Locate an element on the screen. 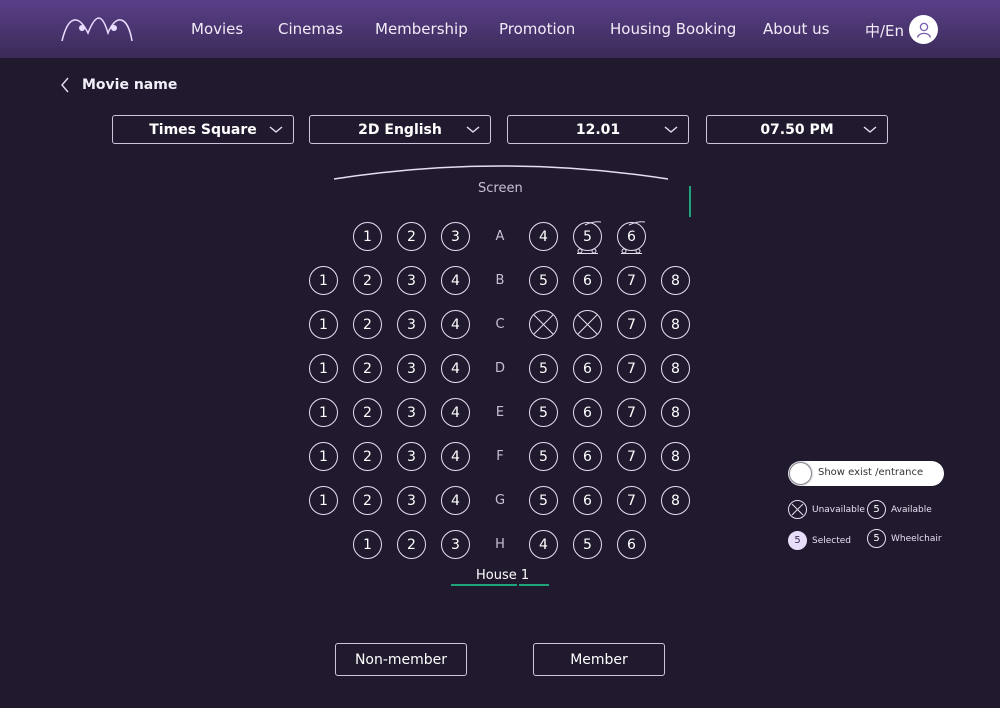  seat-b-right-1: 5 is located at coordinates (543, 280).